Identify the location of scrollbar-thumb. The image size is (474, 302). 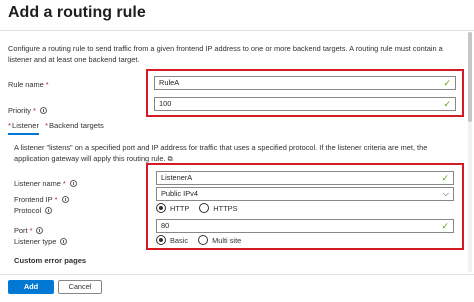
(470, 77).